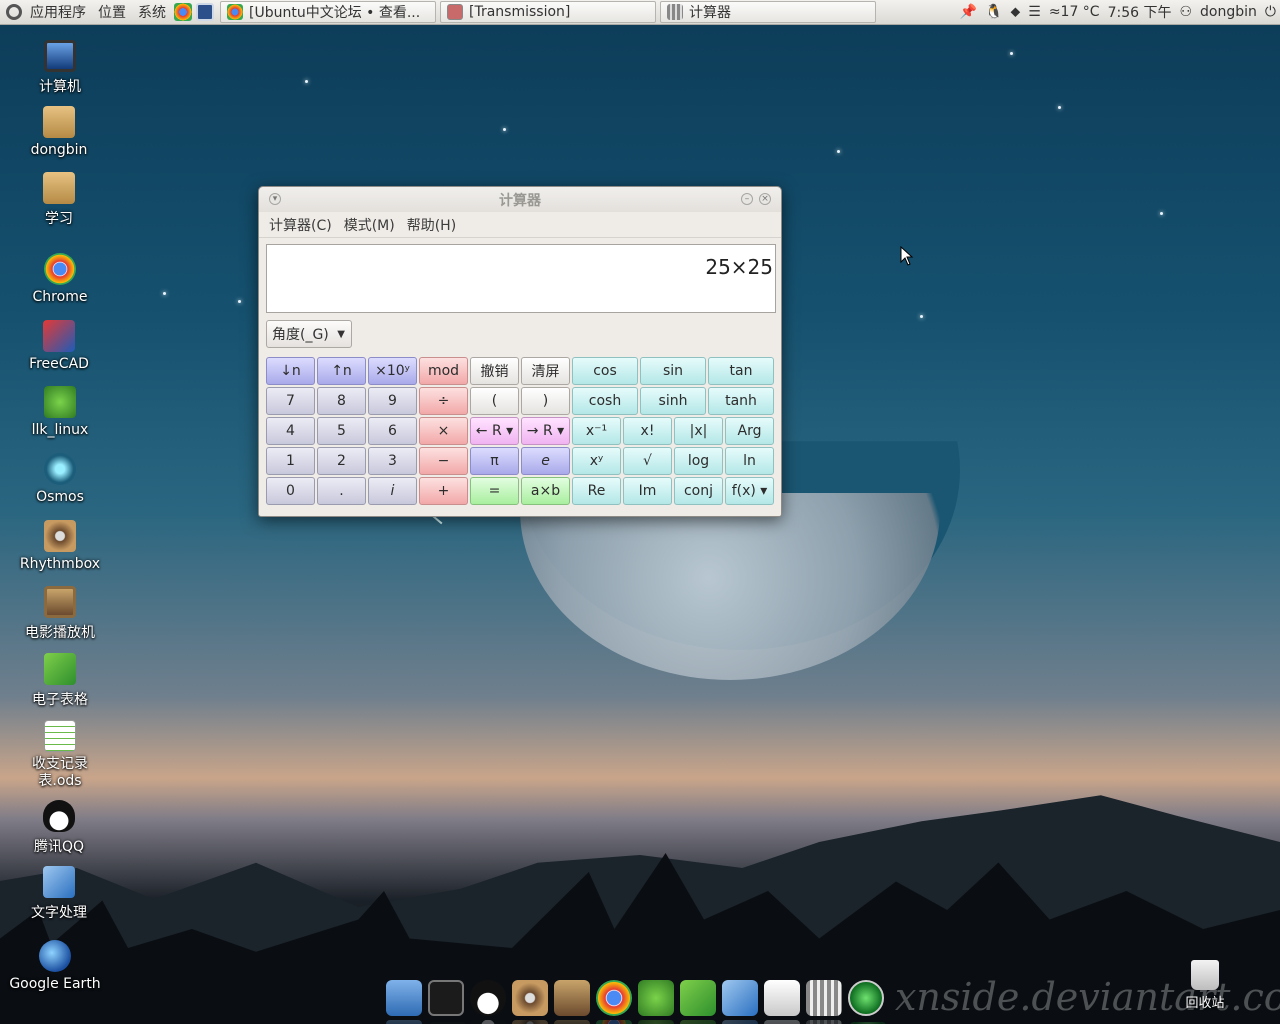 This screenshot has height=1024, width=1280. I want to click on menu-system: 系统, so click(152, 12).